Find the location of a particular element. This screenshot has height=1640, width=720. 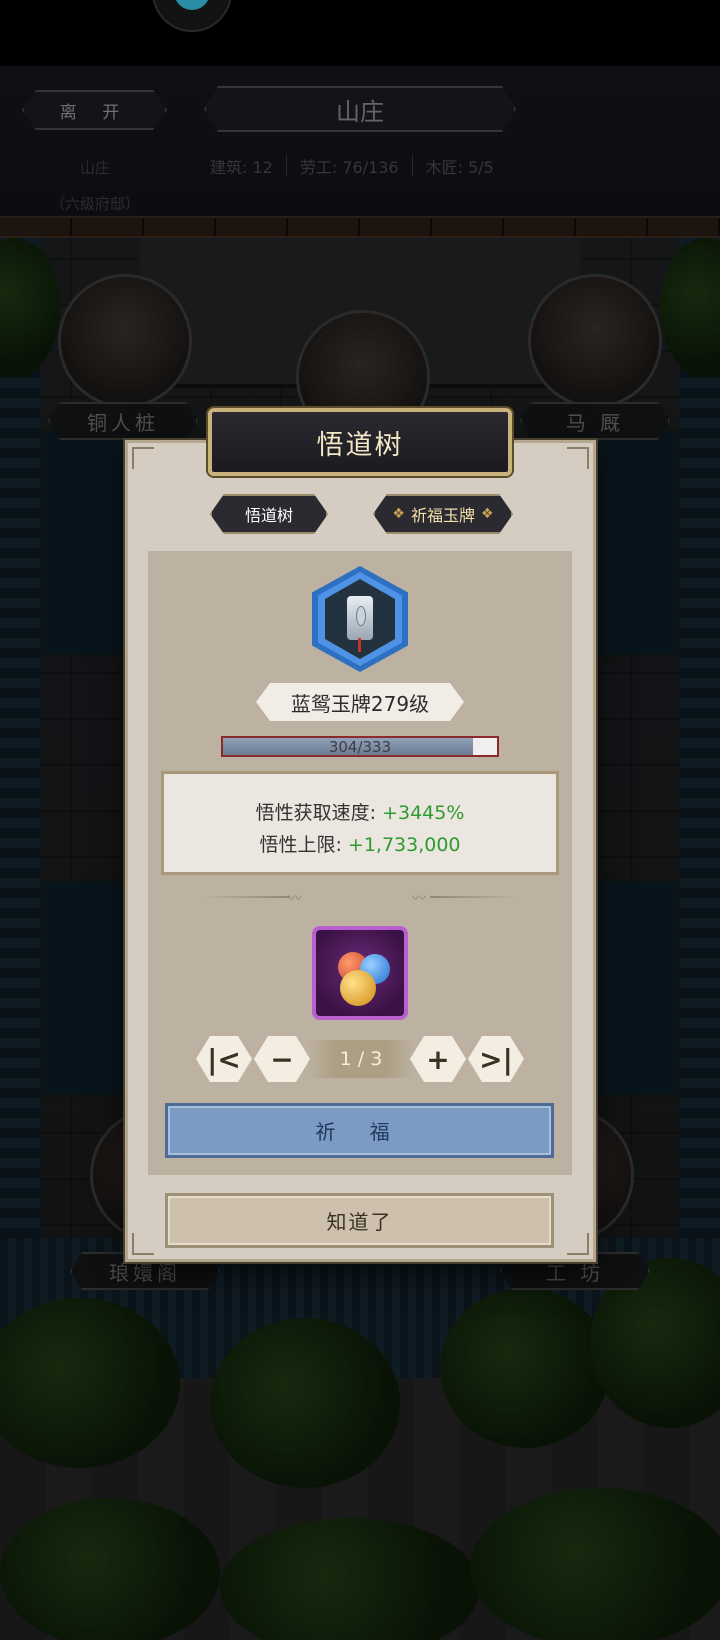

level-progress-bar: 304/333 is located at coordinates (360, 746).